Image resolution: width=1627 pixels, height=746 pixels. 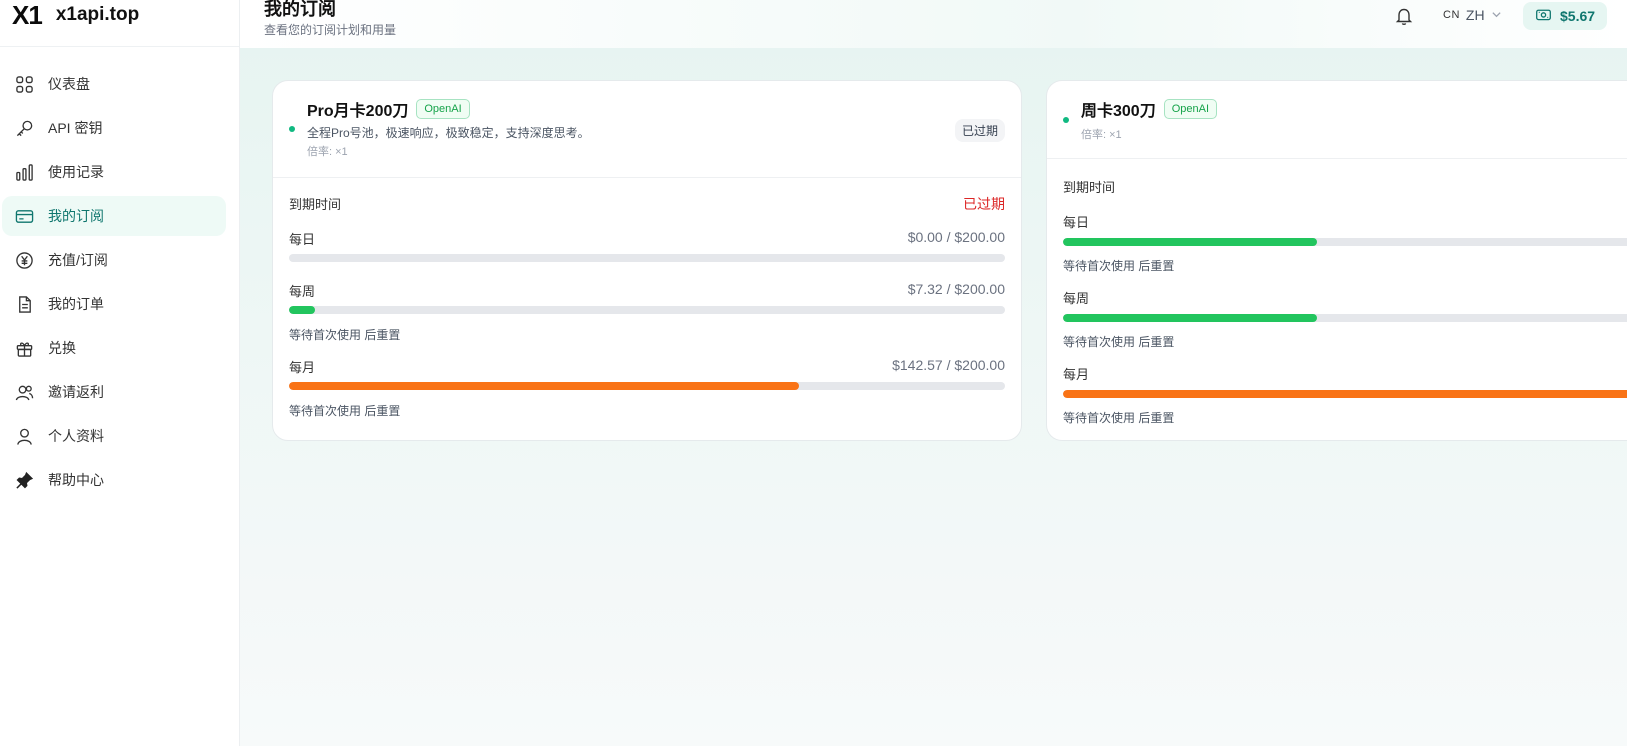 What do you see at coordinates (956, 237) in the screenshot?
I see `daily-value: $0.00 / $200.00` at bounding box center [956, 237].